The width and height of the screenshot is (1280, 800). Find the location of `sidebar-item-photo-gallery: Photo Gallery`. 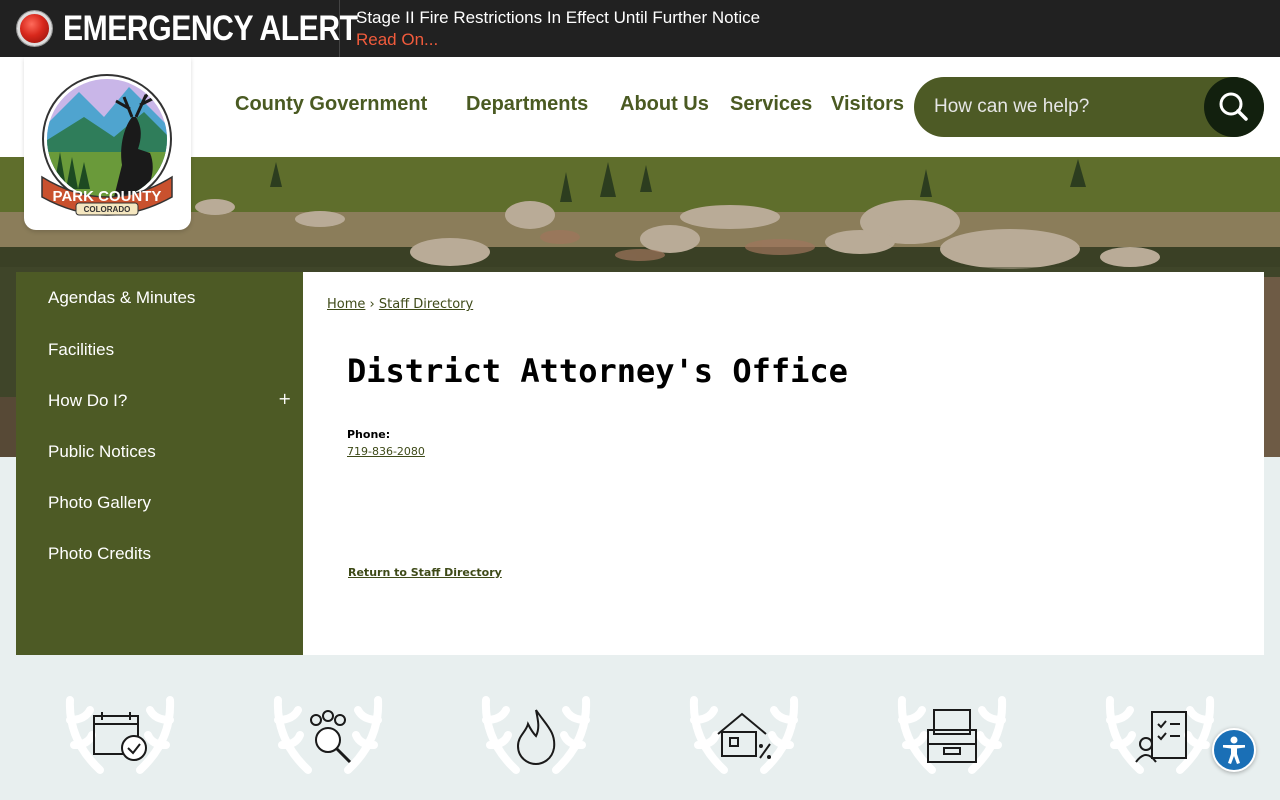

sidebar-item-photo-gallery: Photo Gallery is located at coordinates (99, 503).